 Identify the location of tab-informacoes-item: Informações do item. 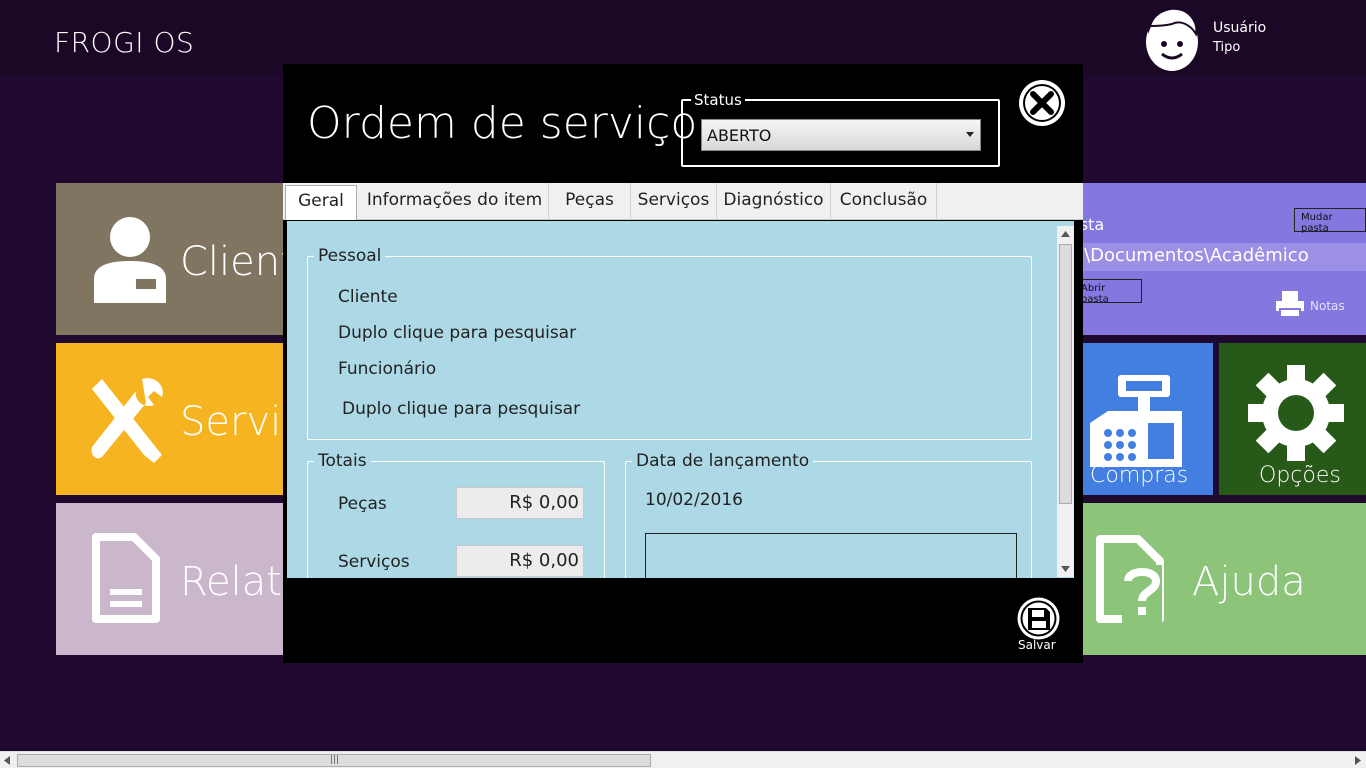
(455, 201).